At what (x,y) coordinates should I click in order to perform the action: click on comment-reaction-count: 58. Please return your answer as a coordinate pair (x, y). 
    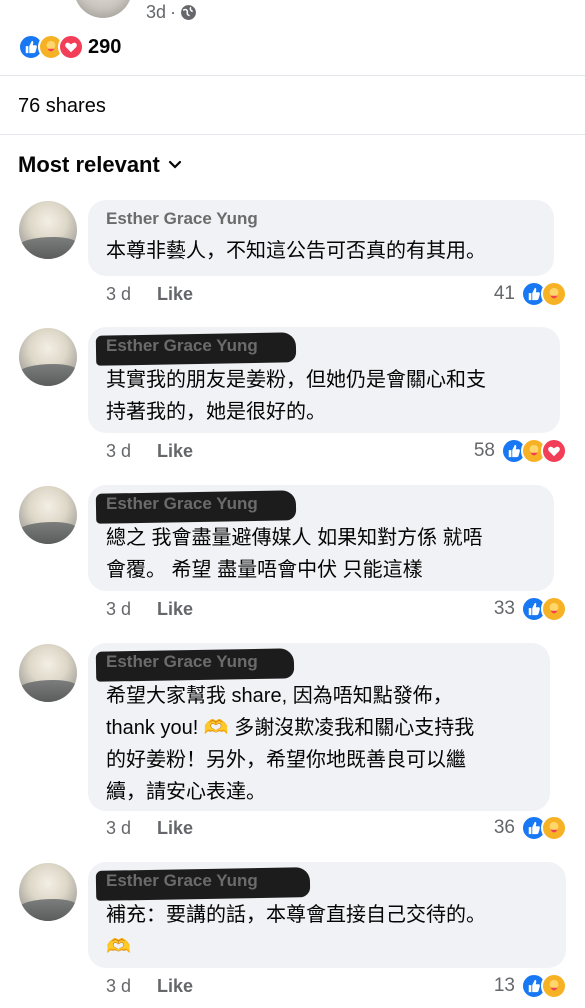
    Looking at the image, I should click on (484, 450).